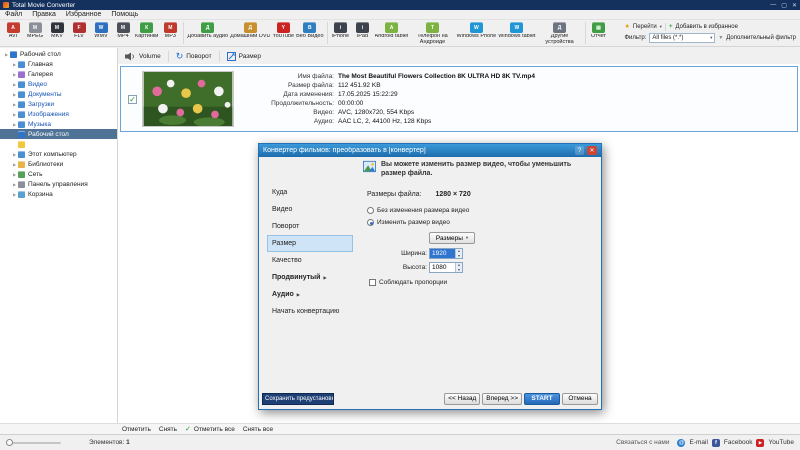 This screenshot has height=450, width=800. I want to click on menu-item-3: Помощь, so click(124, 14).